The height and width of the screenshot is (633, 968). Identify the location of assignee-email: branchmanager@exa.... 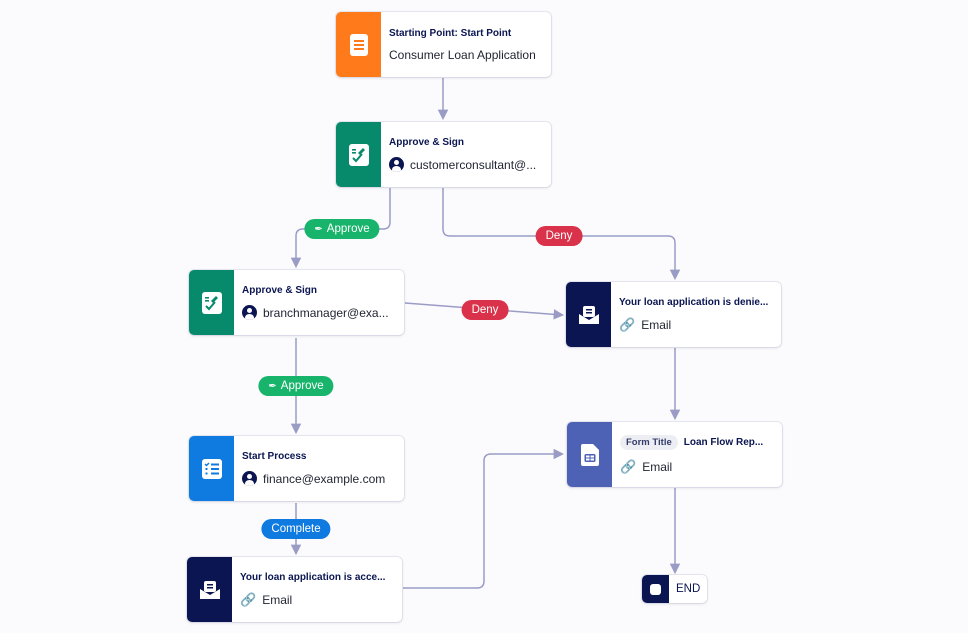
(326, 312).